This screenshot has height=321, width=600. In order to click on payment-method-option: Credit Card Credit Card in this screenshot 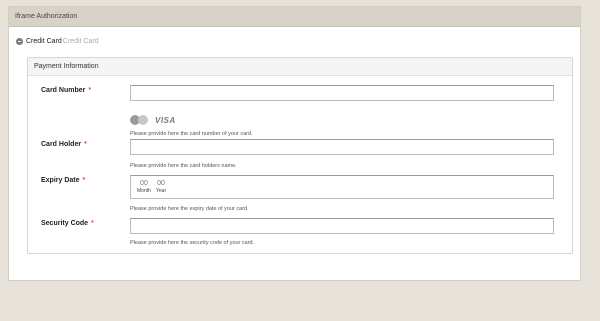, I will do `click(57, 41)`.